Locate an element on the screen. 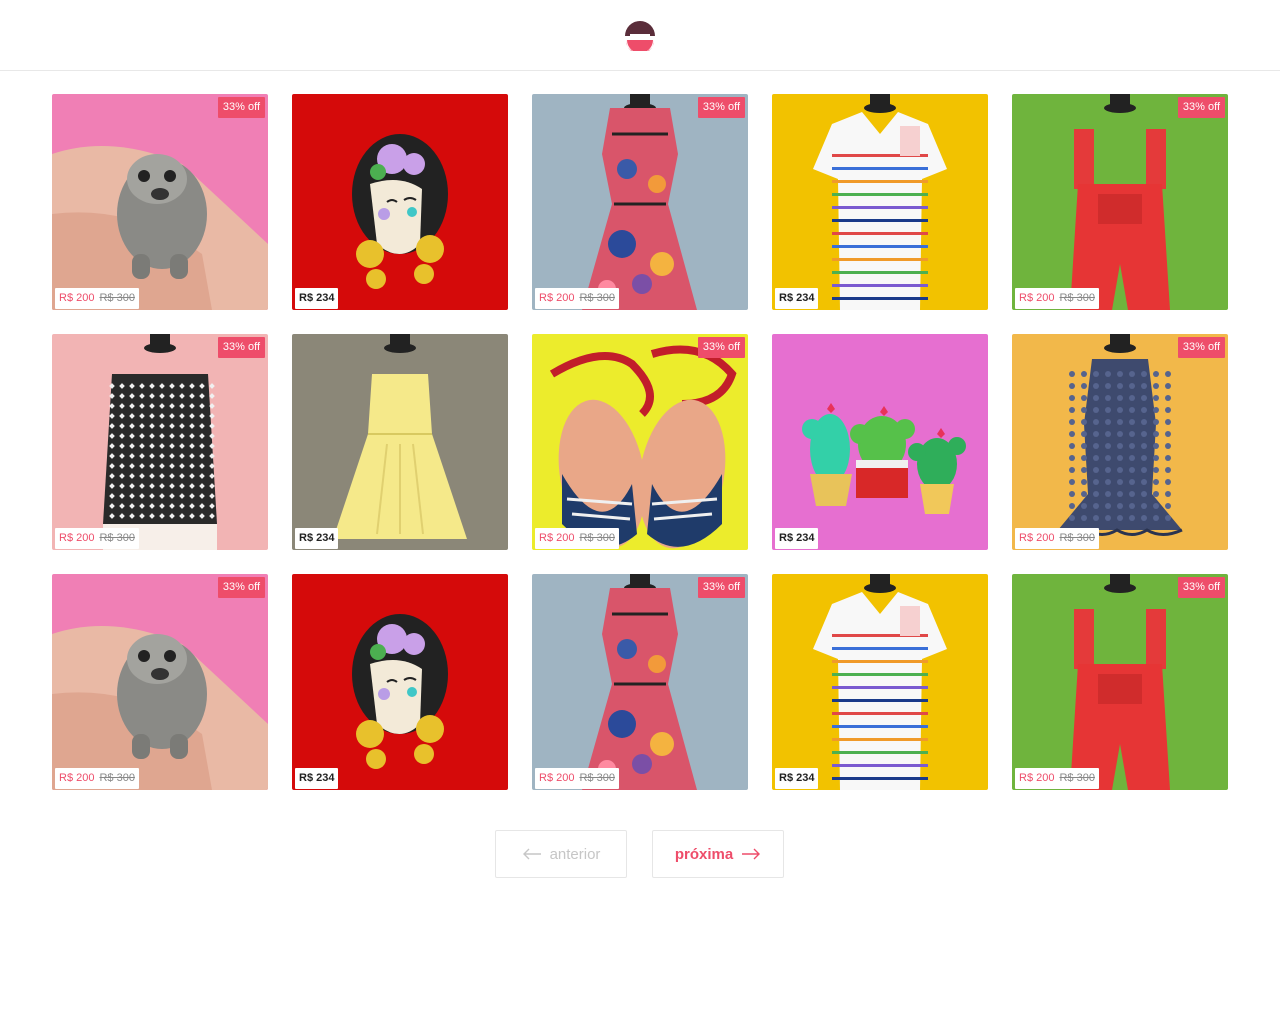 This screenshot has height=1024, width=1280. arrow-left-icon is located at coordinates (531, 854).